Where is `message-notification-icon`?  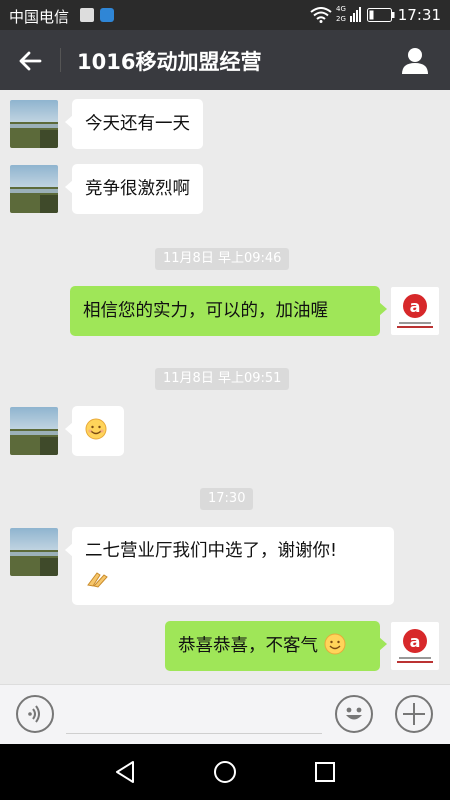
message-notification-icon is located at coordinates (107, 15).